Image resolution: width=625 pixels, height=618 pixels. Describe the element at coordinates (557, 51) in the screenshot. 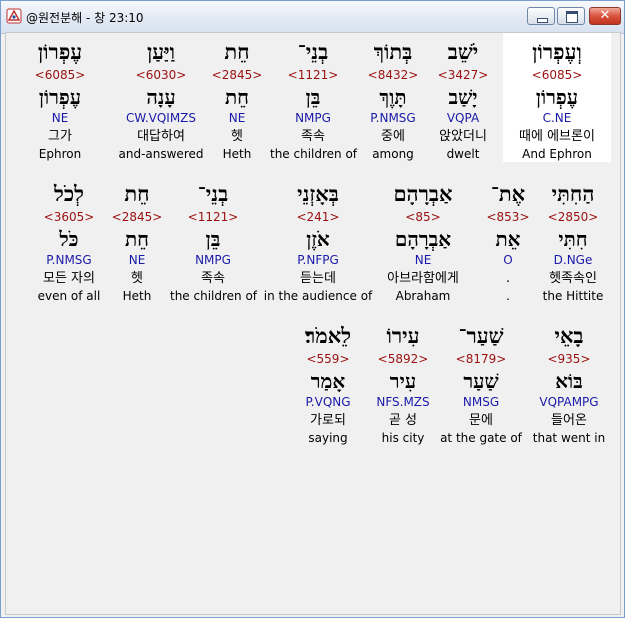

I see `hebrew-word: וְעֶפְרוֹן` at that location.